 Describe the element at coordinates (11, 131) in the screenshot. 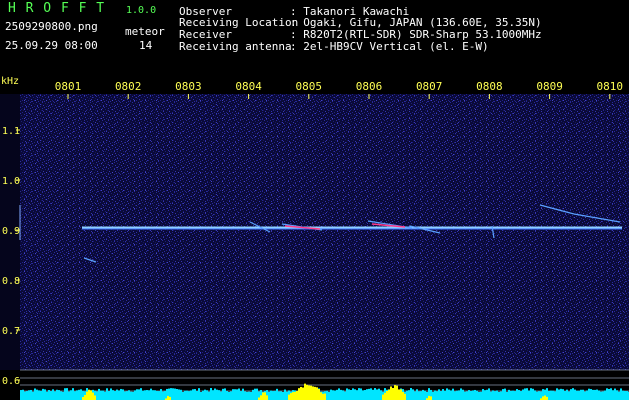

I see `frequency-tick-label: 1.1` at that location.